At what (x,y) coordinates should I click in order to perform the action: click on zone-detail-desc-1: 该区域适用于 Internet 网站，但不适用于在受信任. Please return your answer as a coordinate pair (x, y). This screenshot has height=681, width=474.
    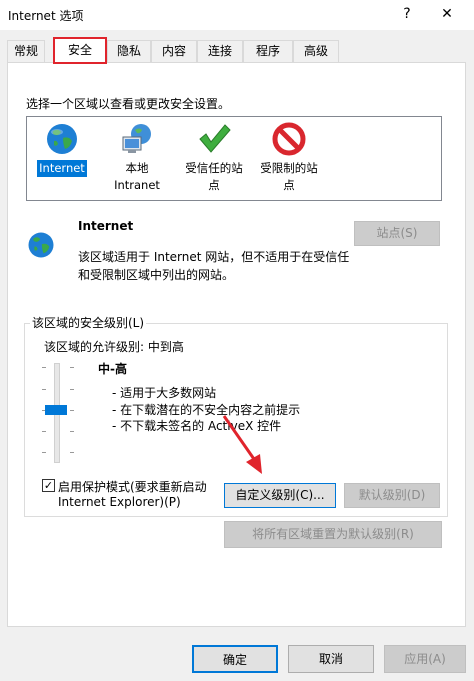
    Looking at the image, I should click on (214, 257).